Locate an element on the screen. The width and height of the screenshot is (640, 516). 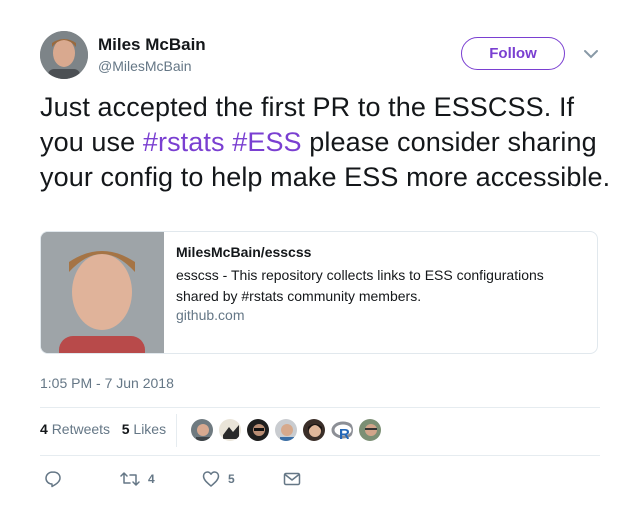
like-count: 5 is located at coordinates (231, 479).